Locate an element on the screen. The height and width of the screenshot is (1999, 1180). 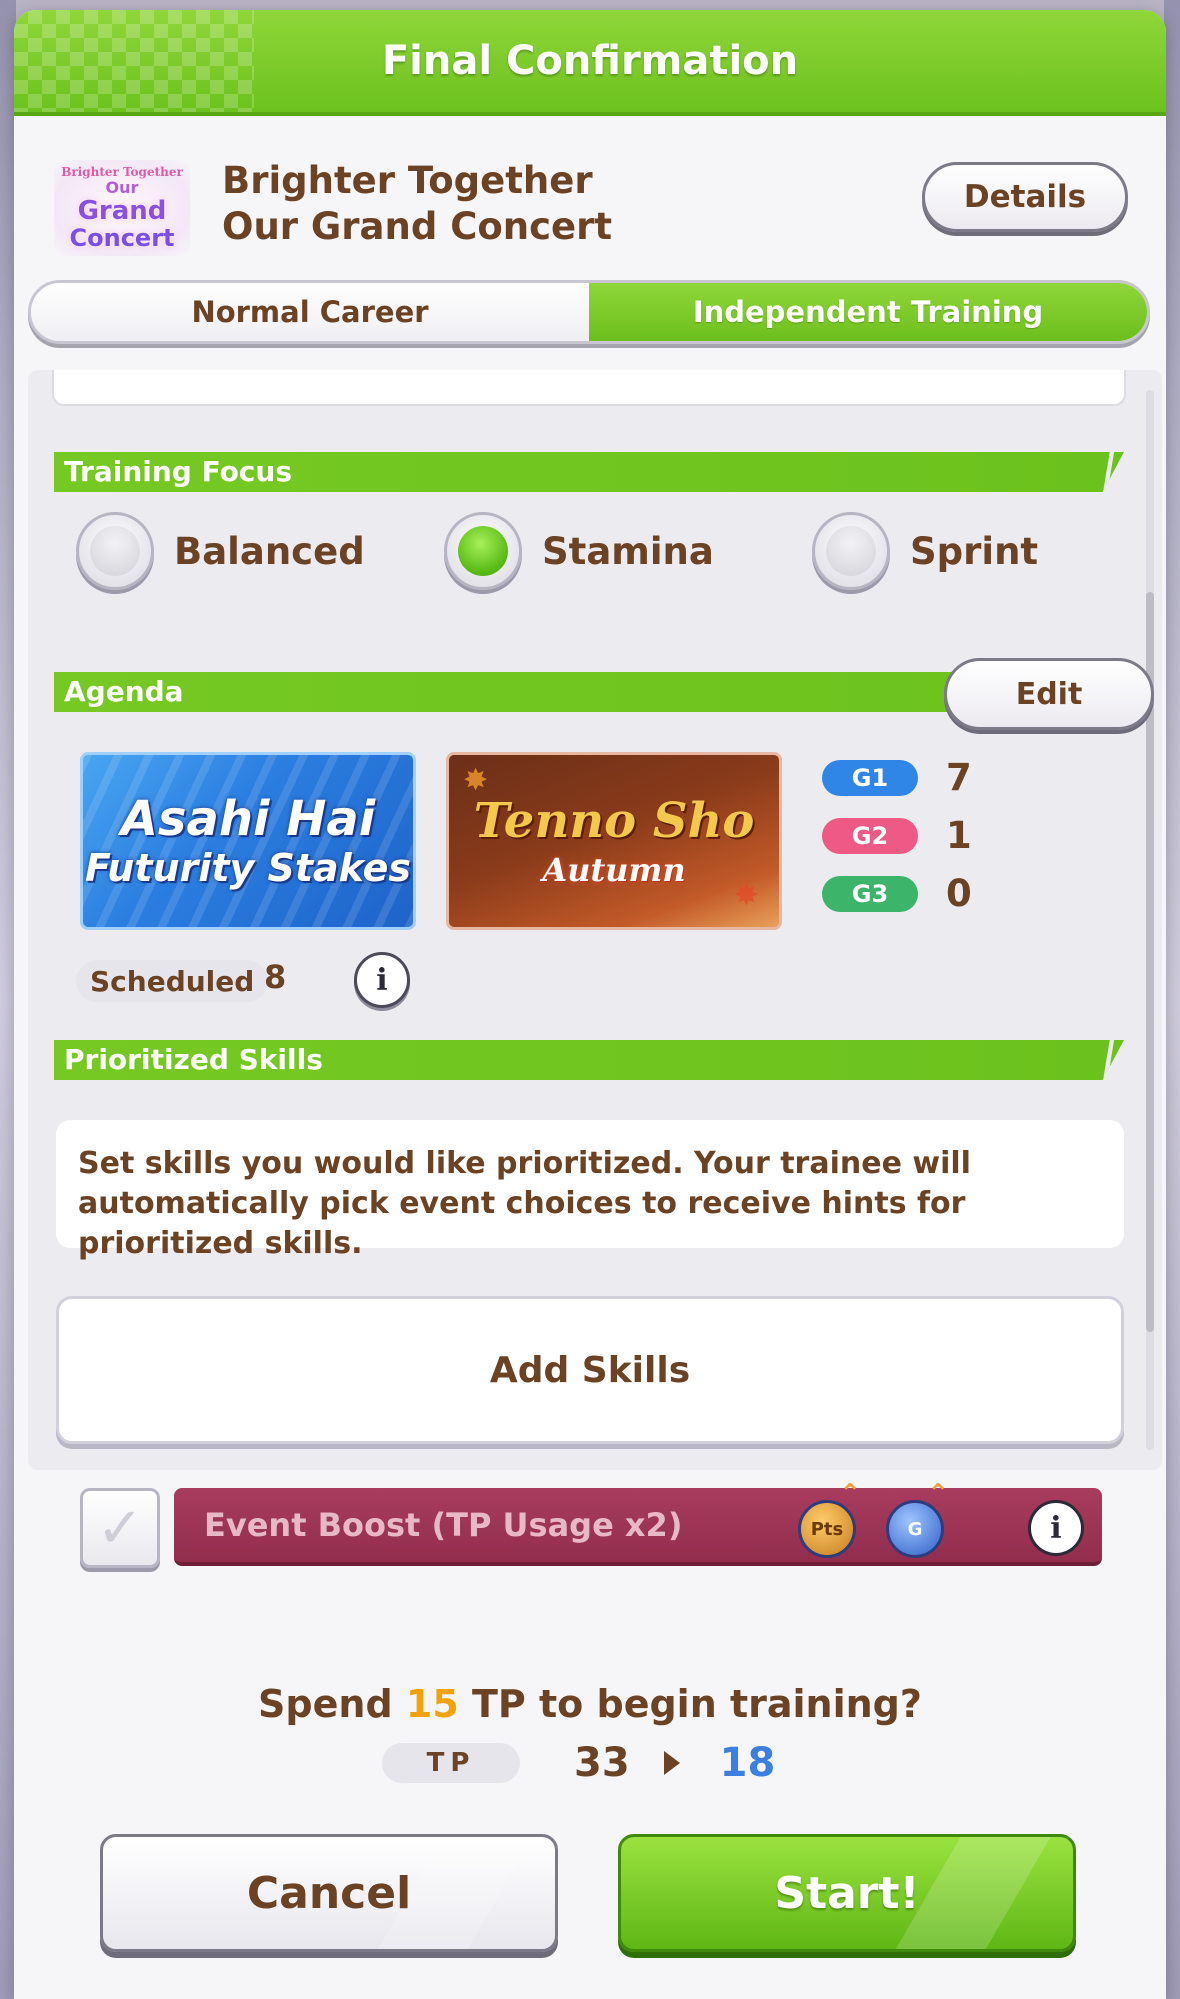
tab-normal-career: Normal Career is located at coordinates (310, 312).